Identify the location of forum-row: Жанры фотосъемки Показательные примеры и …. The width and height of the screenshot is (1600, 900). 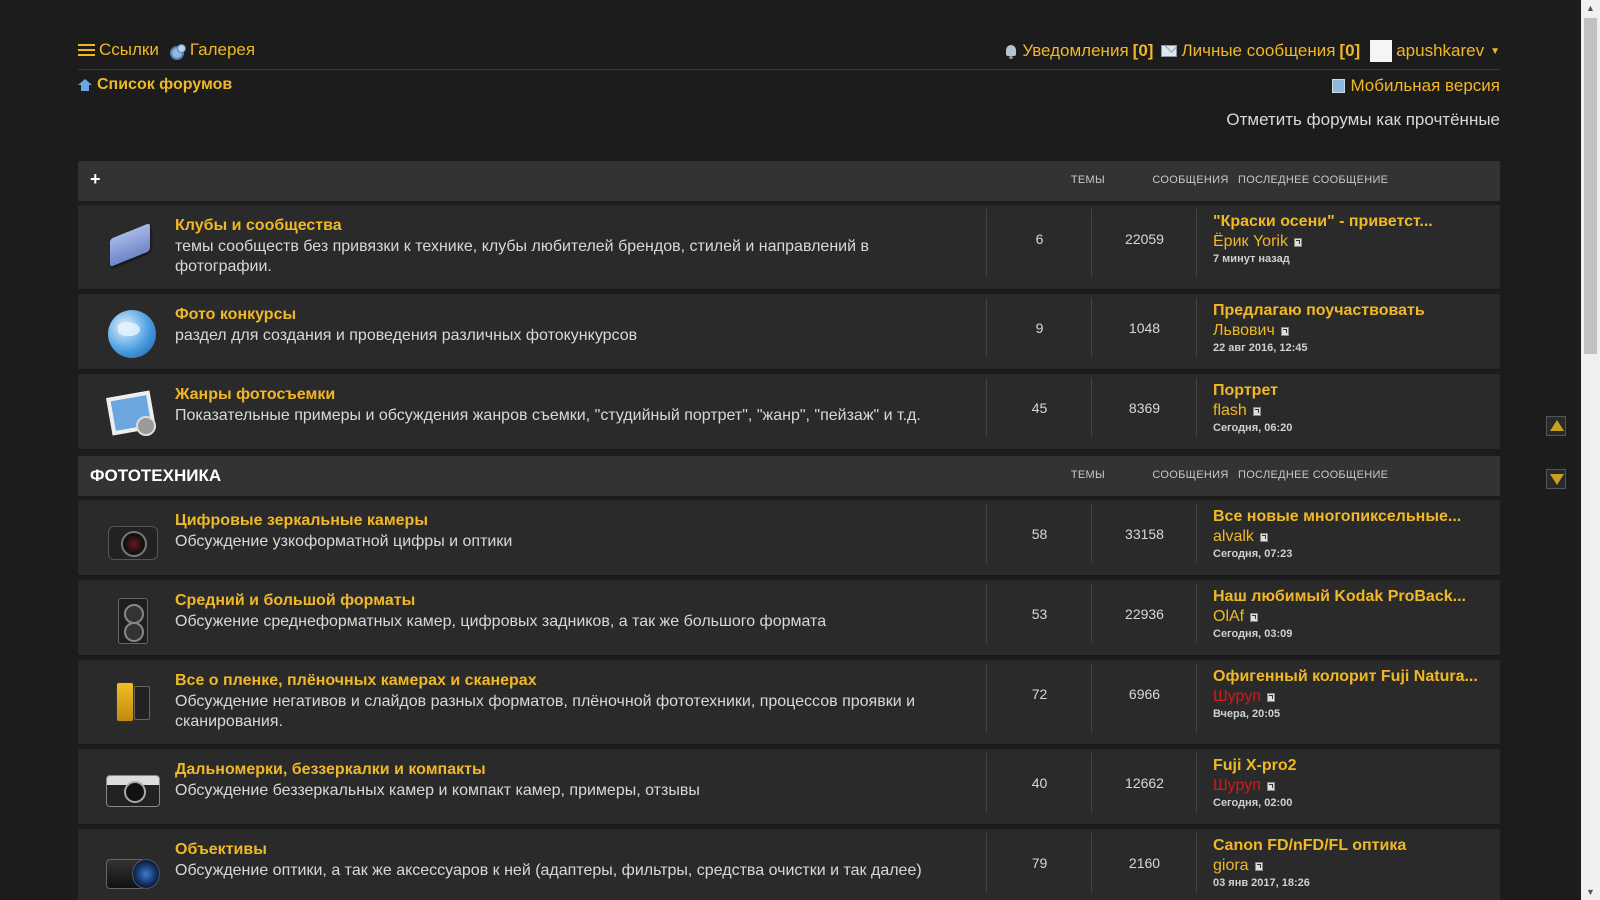
(789, 412).